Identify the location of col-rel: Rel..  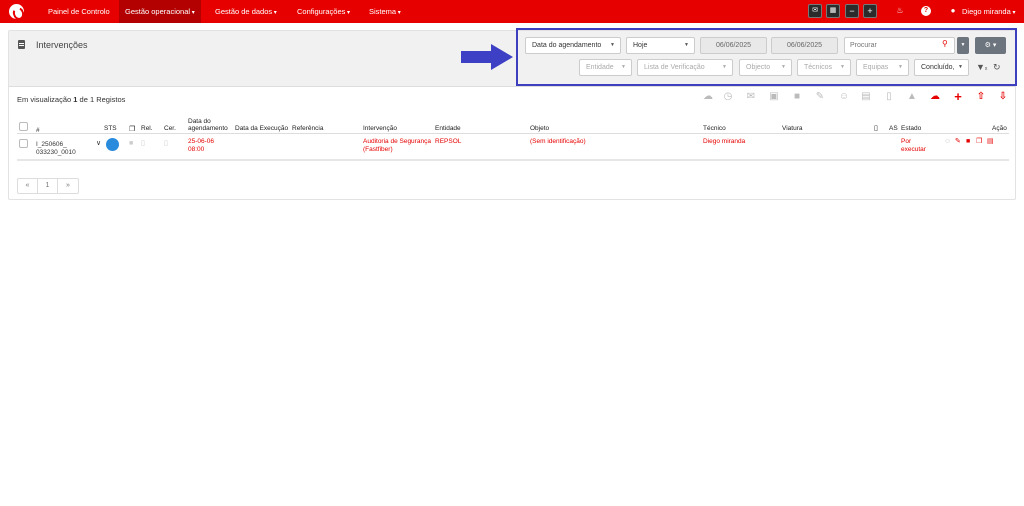
(147, 128).